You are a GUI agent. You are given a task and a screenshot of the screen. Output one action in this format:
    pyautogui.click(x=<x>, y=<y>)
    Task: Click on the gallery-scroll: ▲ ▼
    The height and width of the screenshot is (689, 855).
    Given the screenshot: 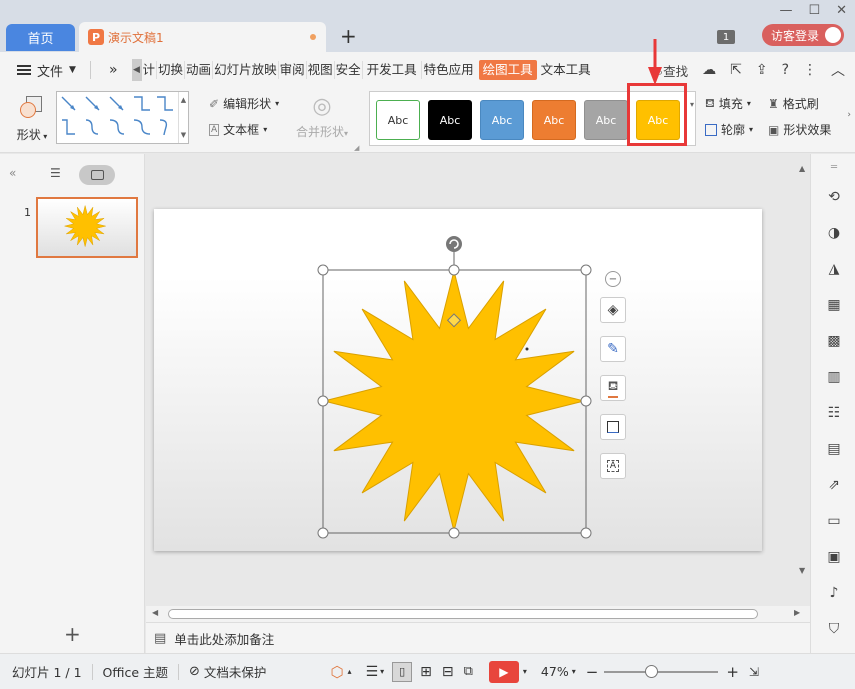 What is the action you would take?
    pyautogui.click(x=183, y=117)
    